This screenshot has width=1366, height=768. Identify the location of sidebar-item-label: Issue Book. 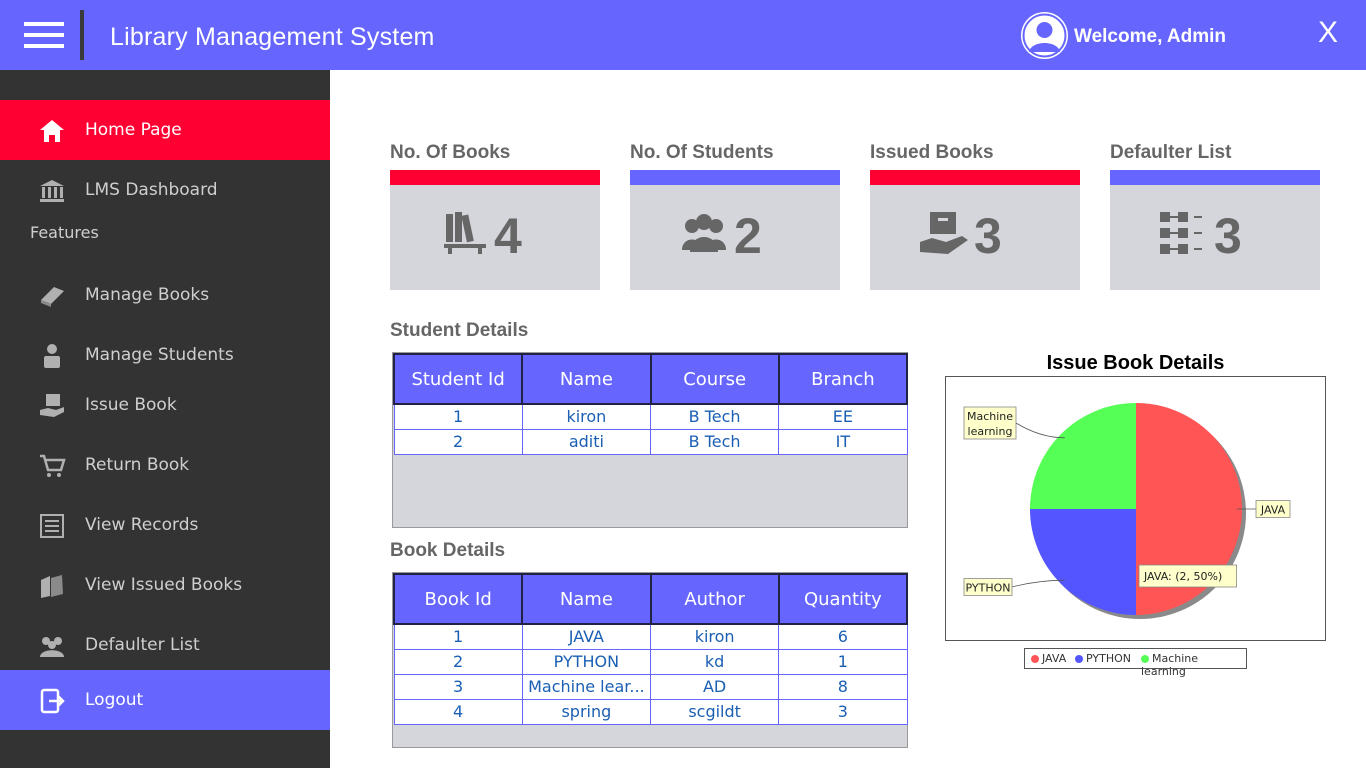
(131, 405).